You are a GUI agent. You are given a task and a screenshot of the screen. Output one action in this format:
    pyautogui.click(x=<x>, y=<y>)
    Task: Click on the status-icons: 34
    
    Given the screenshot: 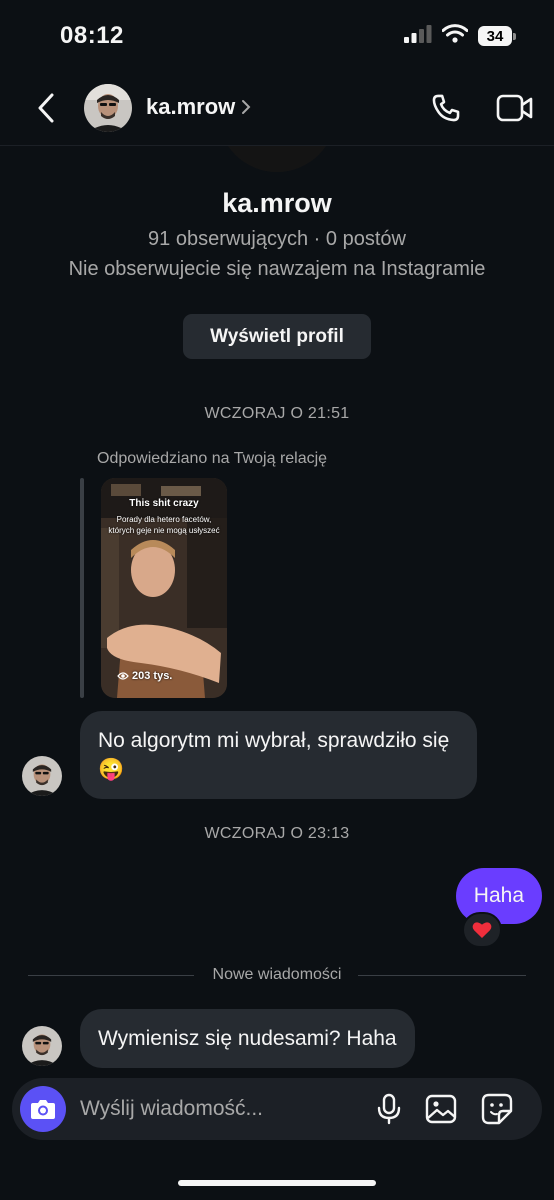 What is the action you would take?
    pyautogui.click(x=460, y=36)
    